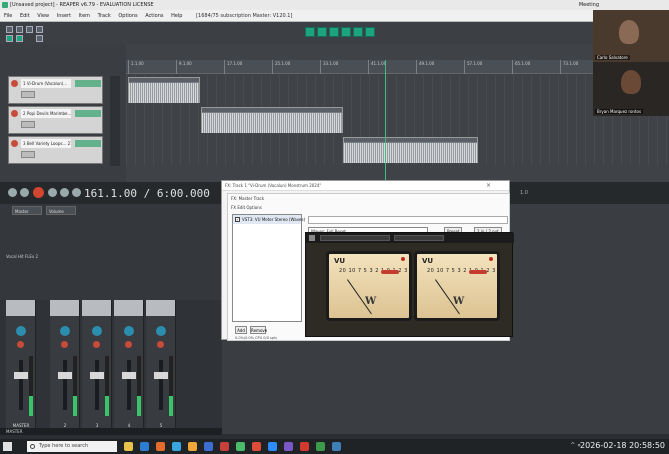 The height and width of the screenshot is (454, 669). I want to click on mixer-strip: 4, so click(129, 367).